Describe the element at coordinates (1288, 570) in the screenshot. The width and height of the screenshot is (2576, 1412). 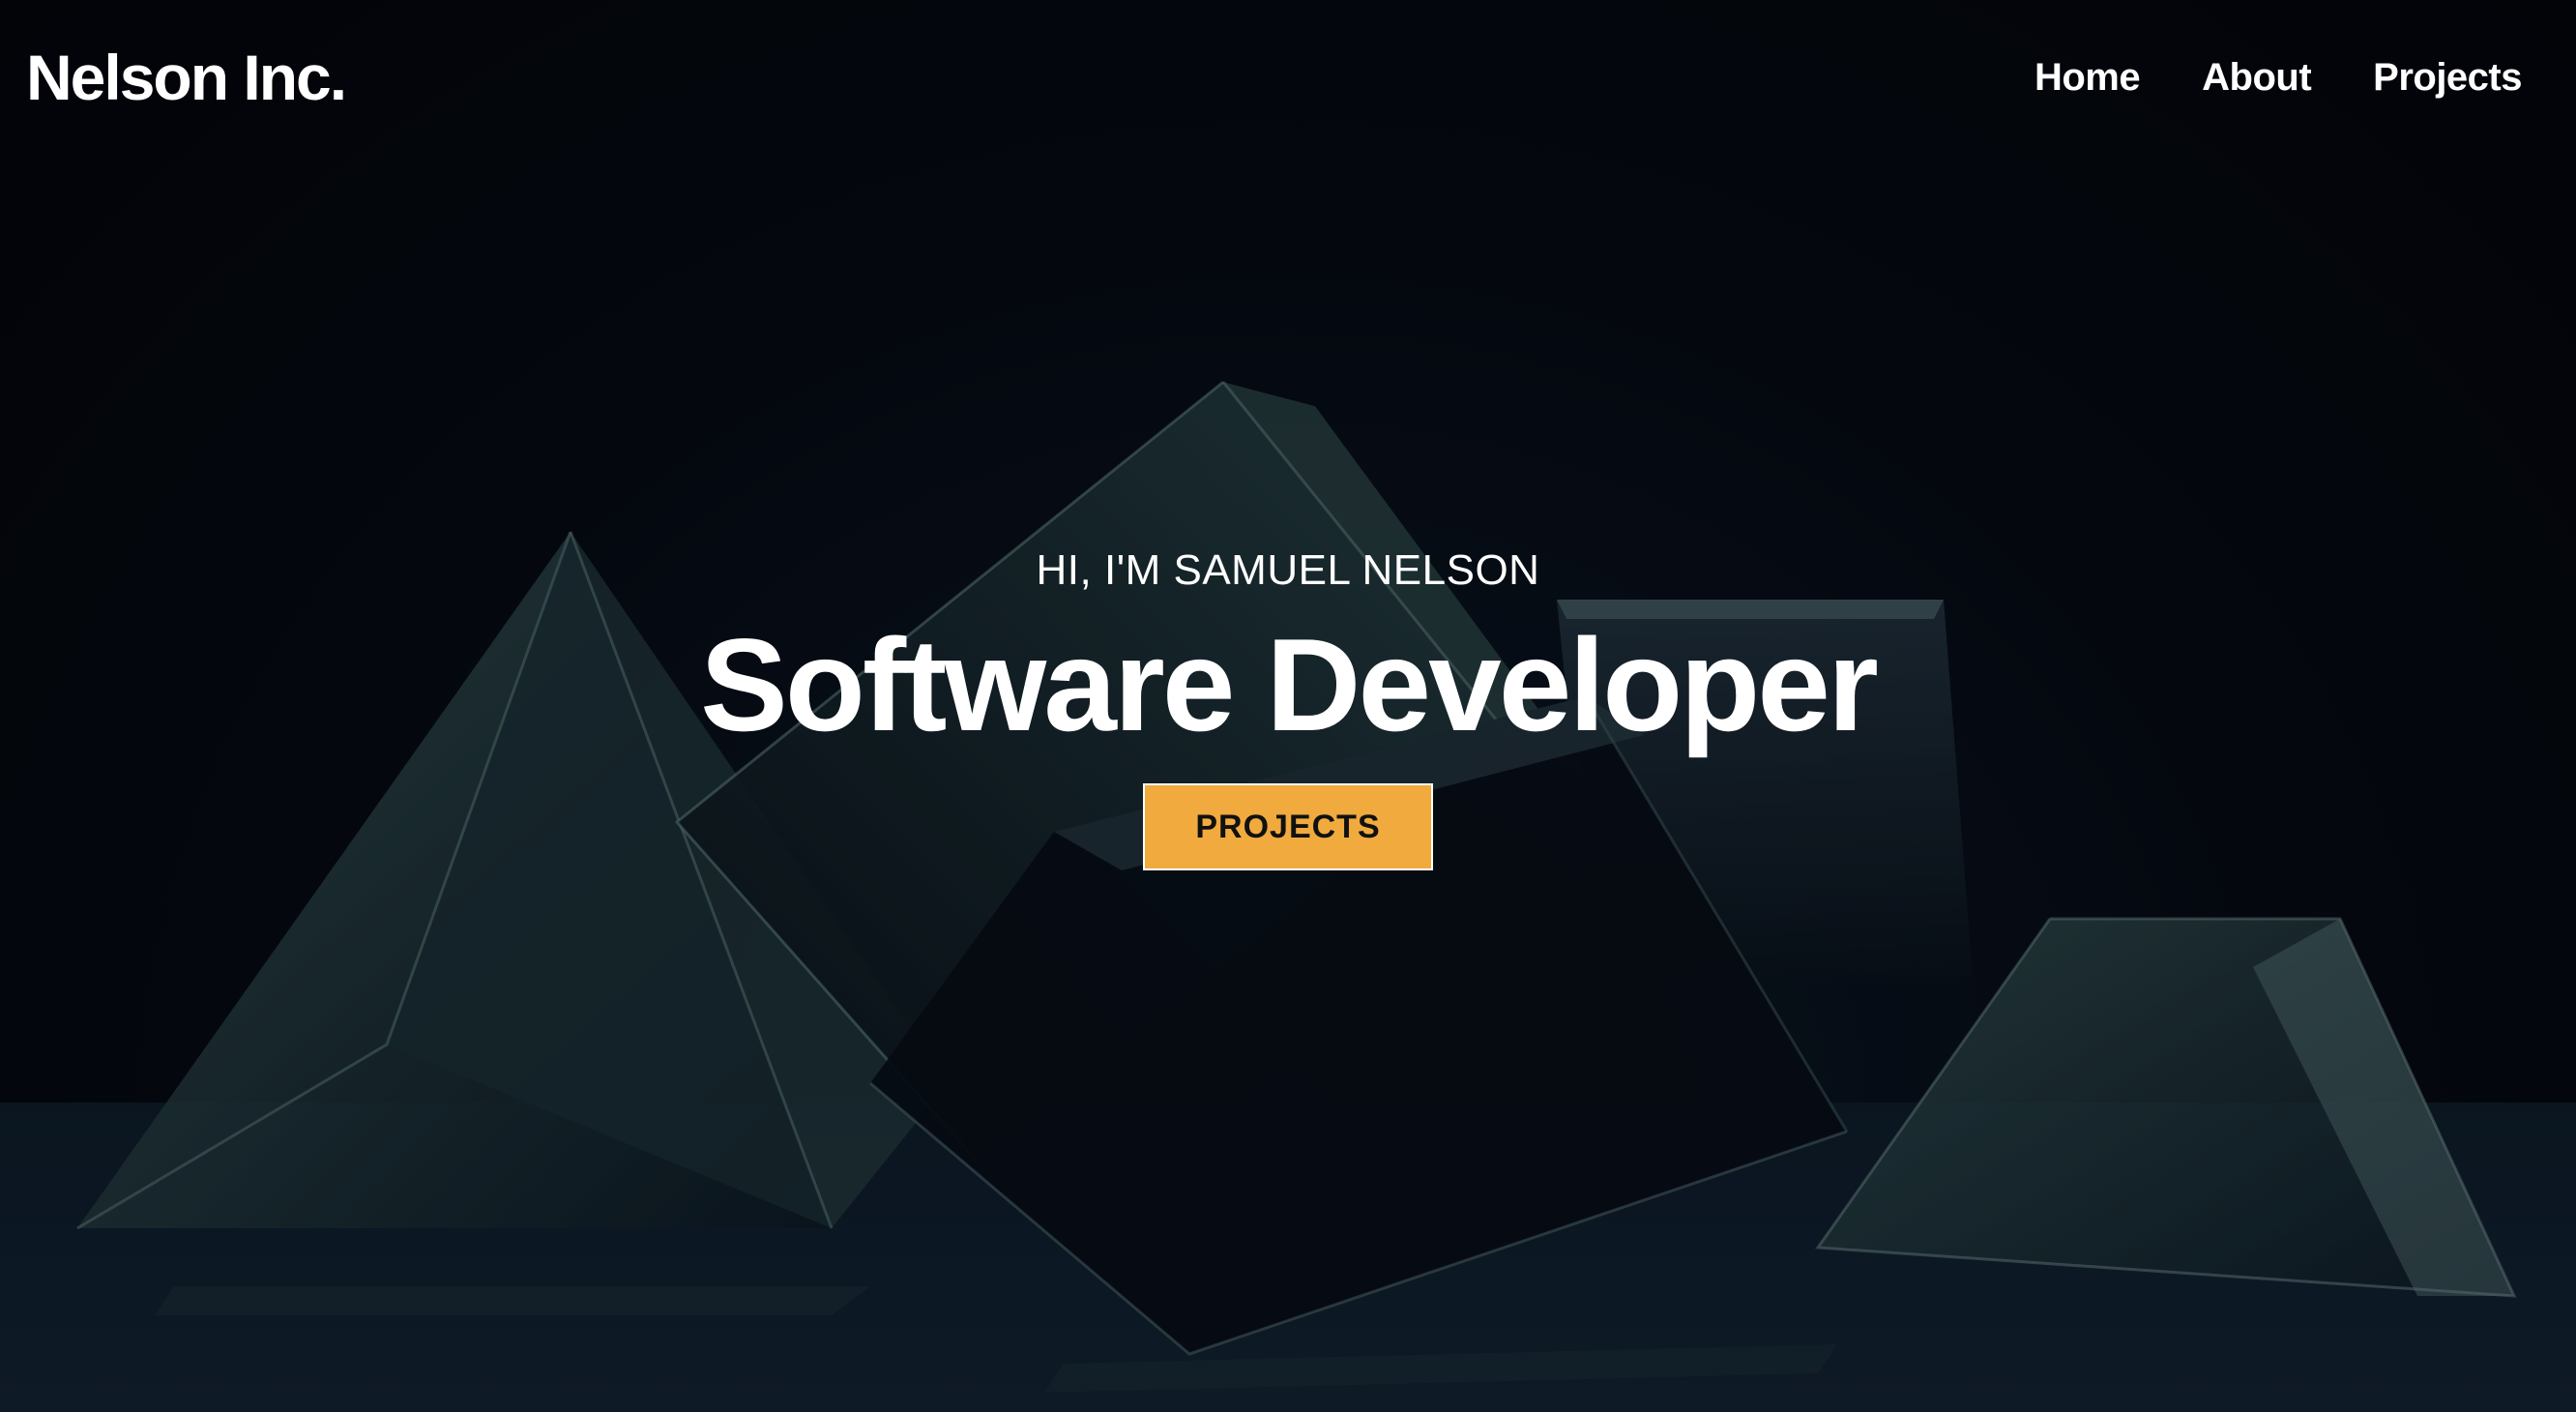
I see `hero-eyebrow: HI, I'M SAMUEL NELSON` at that location.